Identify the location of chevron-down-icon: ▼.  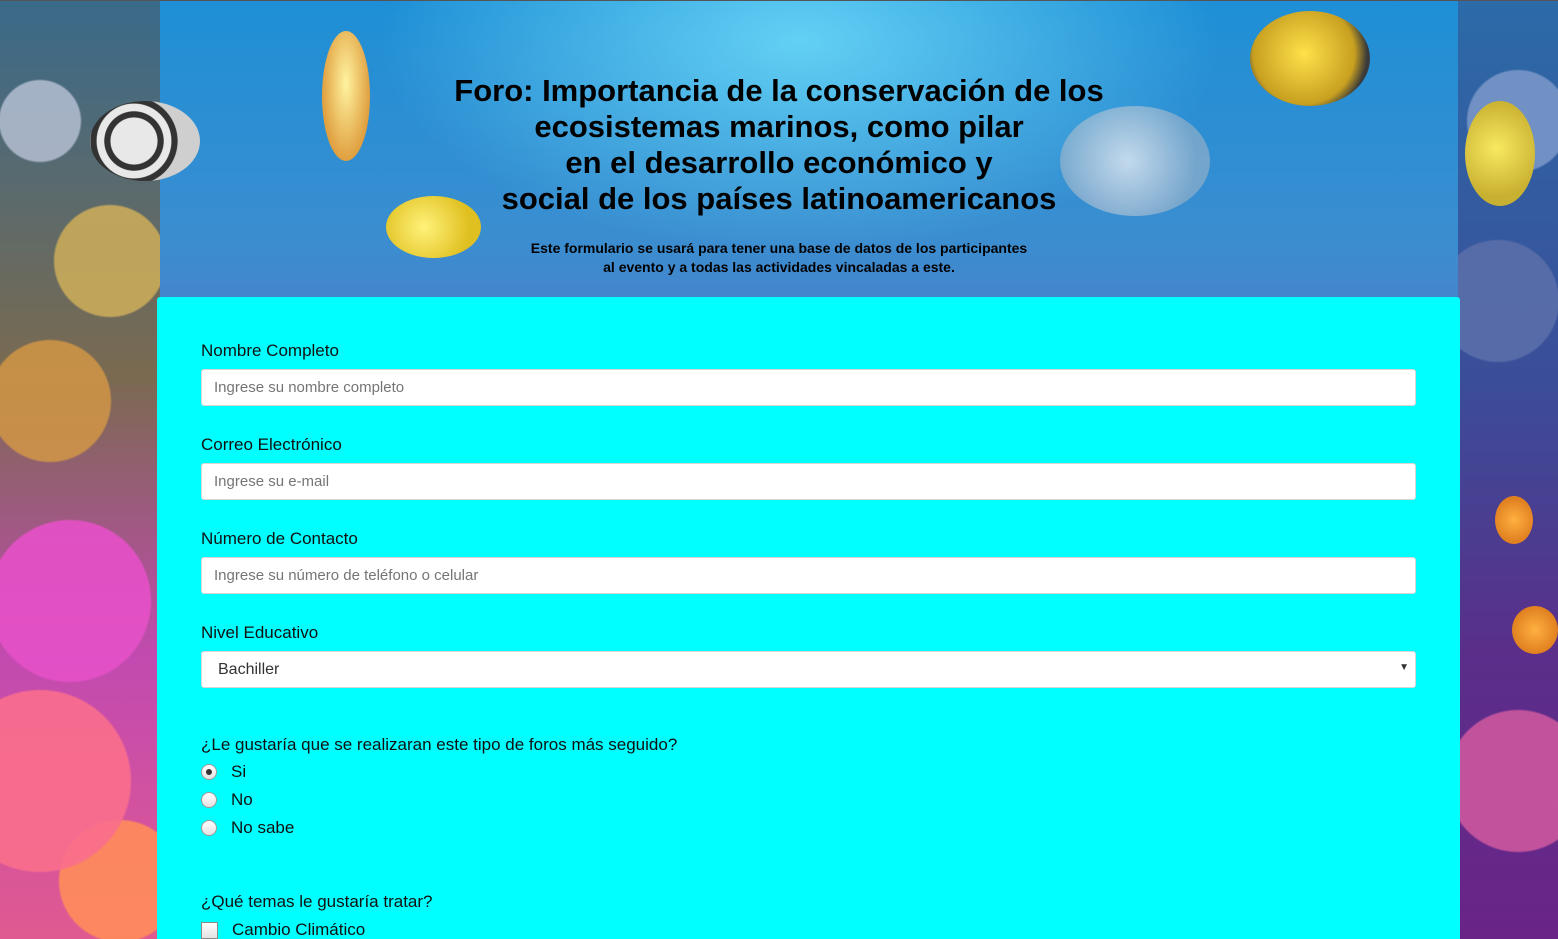
(1404, 667).